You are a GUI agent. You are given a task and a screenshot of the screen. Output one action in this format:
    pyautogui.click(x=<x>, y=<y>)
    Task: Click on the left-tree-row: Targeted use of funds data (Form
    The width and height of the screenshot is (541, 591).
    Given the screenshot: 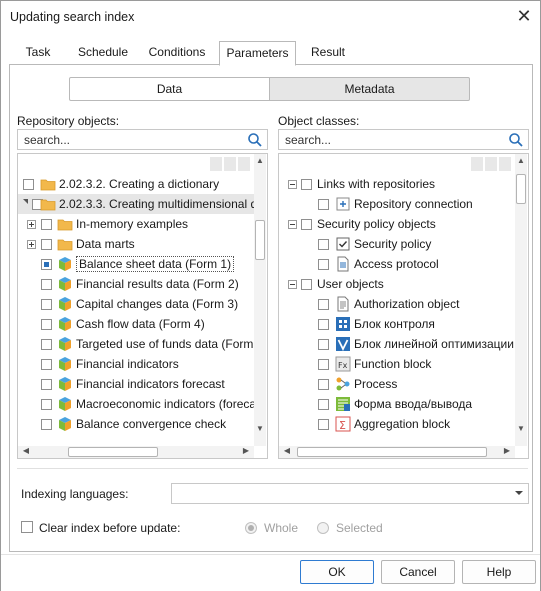 What is the action you would take?
    pyautogui.click(x=136, y=344)
    